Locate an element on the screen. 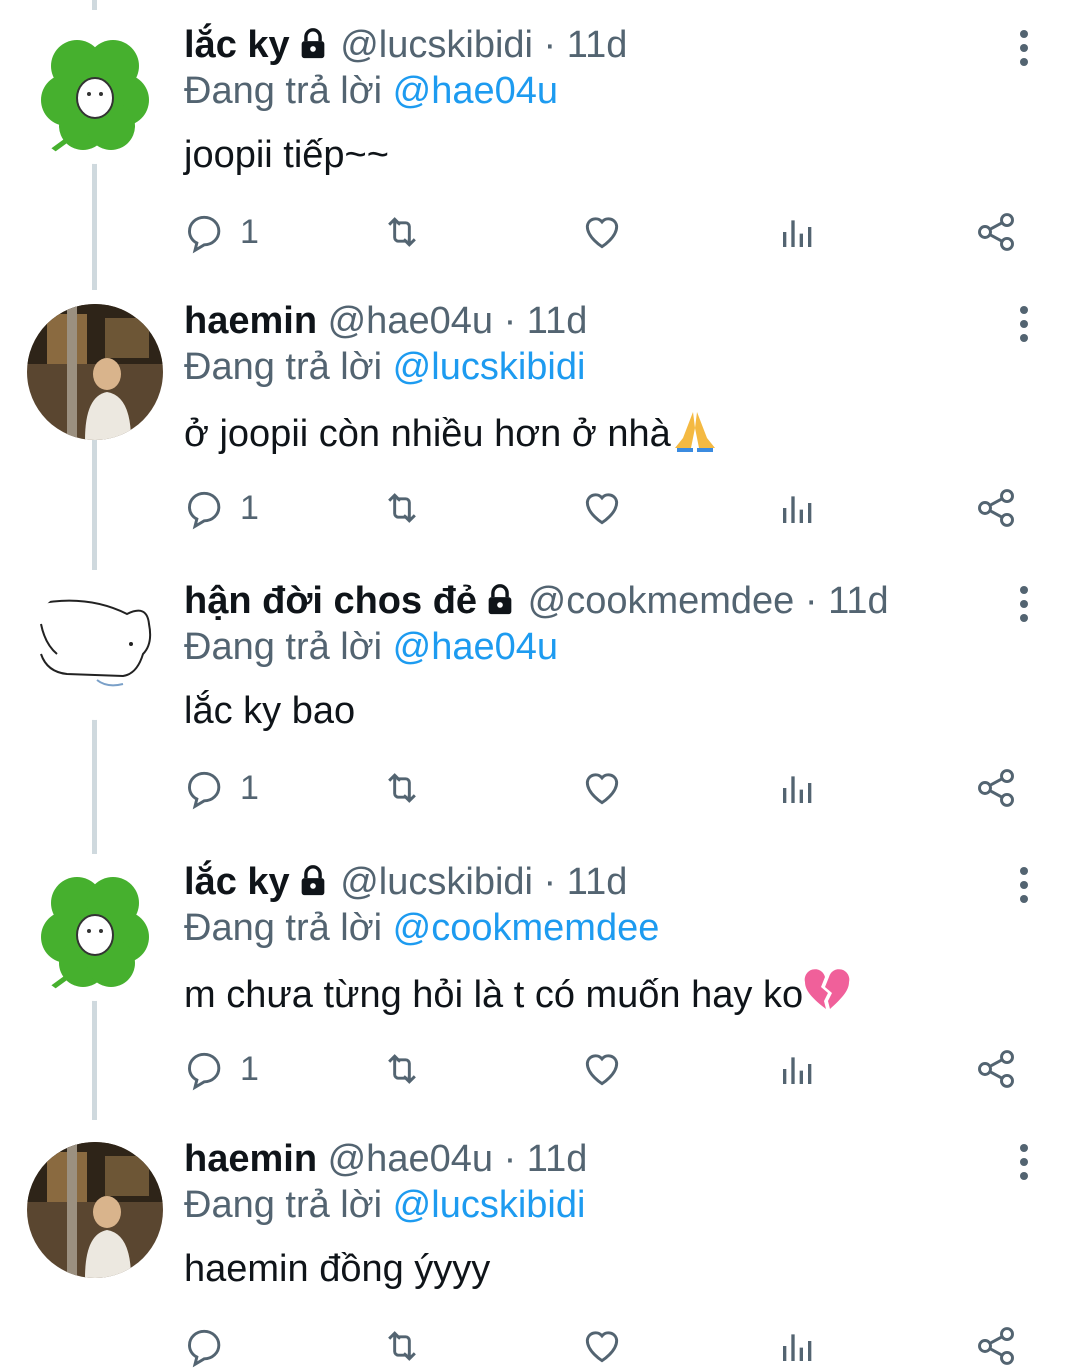 This screenshot has width=1080, height=1371. display-name: hận đời chos đẻ is located at coordinates (330, 601).